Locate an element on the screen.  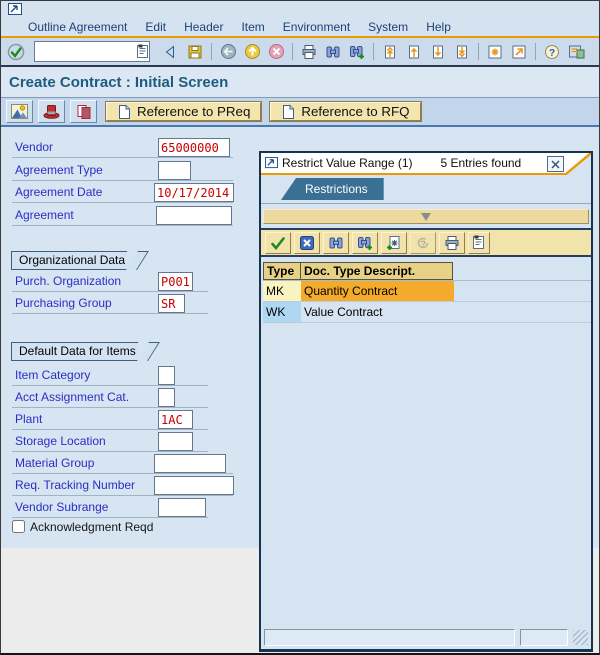
reference-to-preq-button: Reference to PReq is located at coordinates (183, 111).